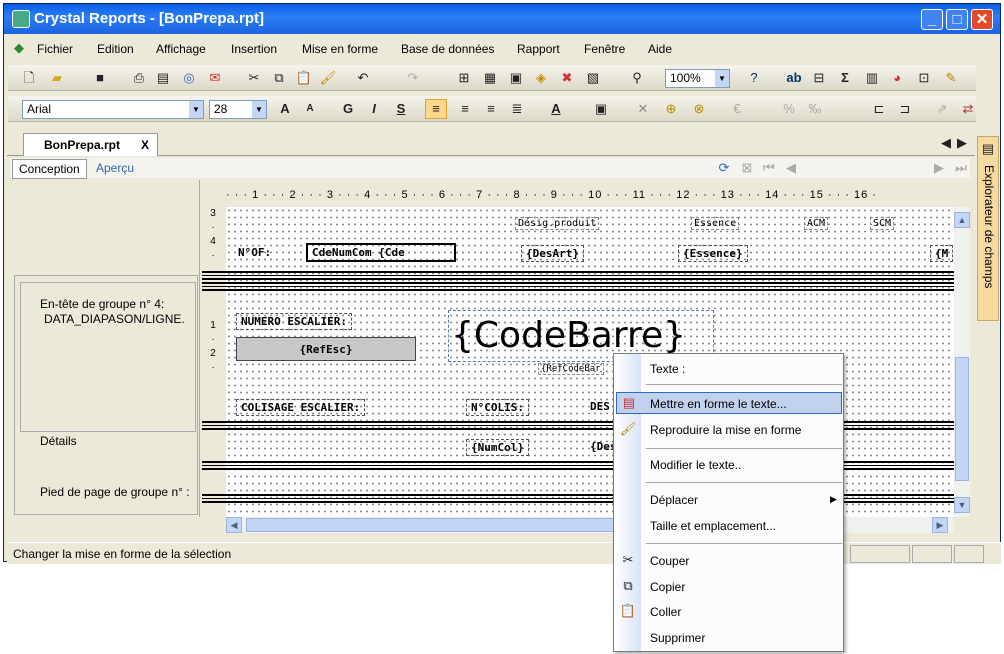 The width and height of the screenshot is (1004, 654). What do you see at coordinates (254, 49) in the screenshot?
I see `menu-insertion: Insertion` at bounding box center [254, 49].